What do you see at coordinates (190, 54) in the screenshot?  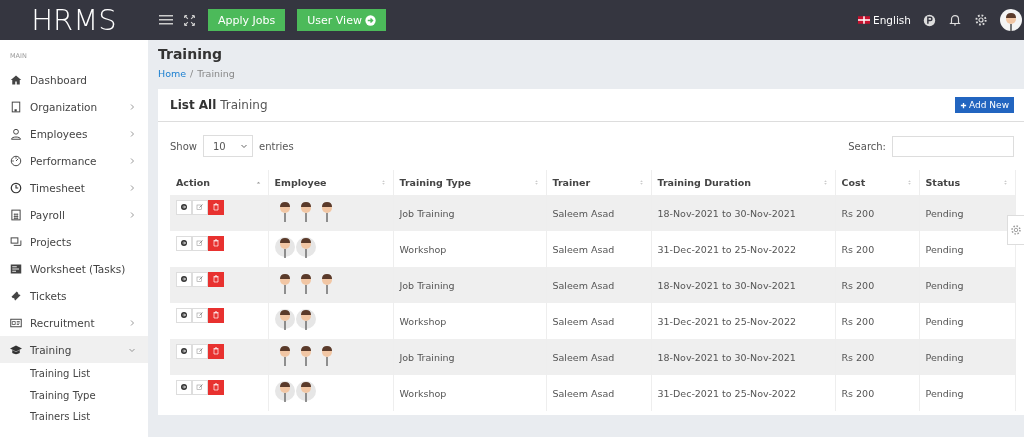 I see `page-title: Training` at bounding box center [190, 54].